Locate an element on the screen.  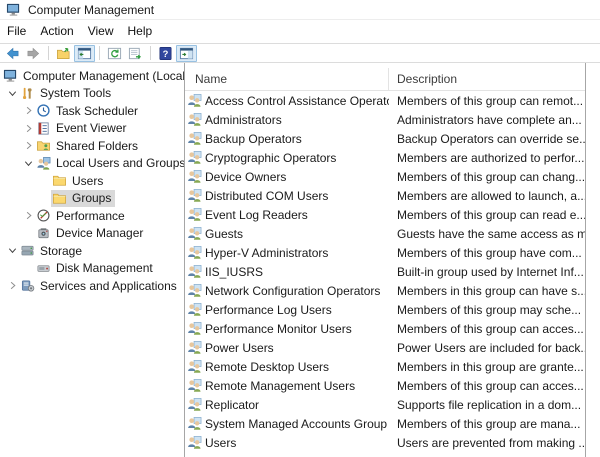
group-name-cell: Users is located at coordinates (287, 442).